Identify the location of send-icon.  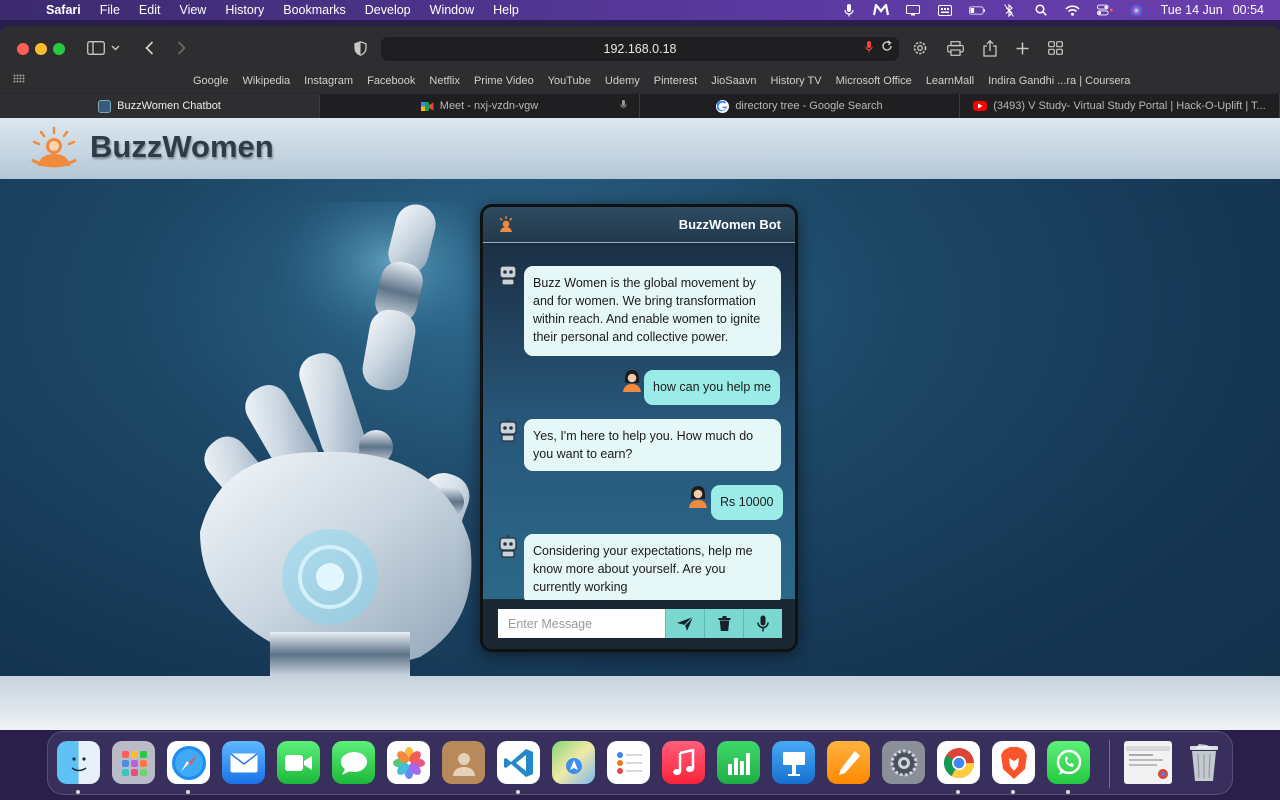
(685, 623).